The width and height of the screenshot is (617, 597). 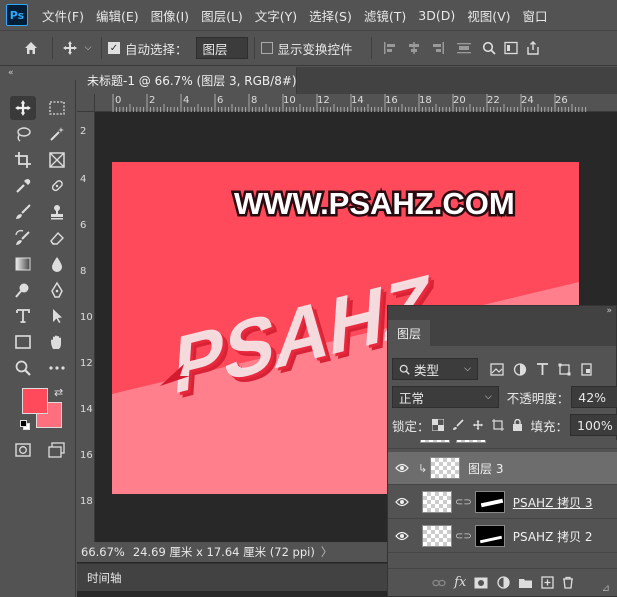 I want to click on lock-image-icon, so click(x=458, y=425).